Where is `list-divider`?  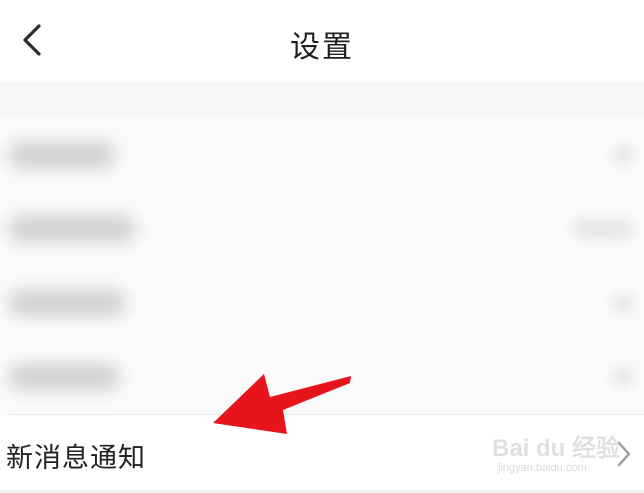
list-divider is located at coordinates (326, 414).